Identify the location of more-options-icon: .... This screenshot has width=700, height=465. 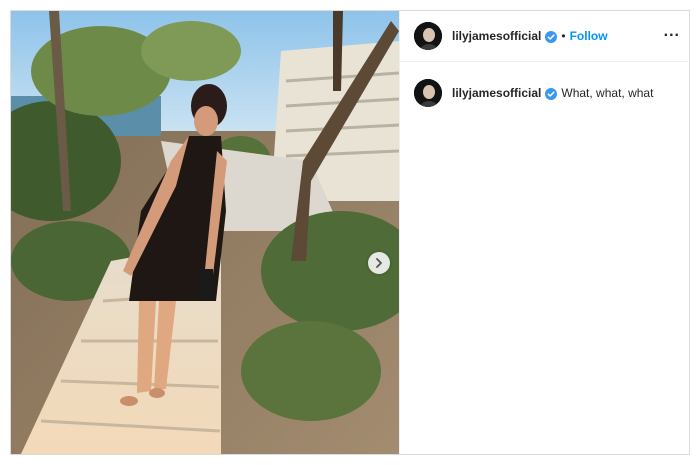
(672, 32).